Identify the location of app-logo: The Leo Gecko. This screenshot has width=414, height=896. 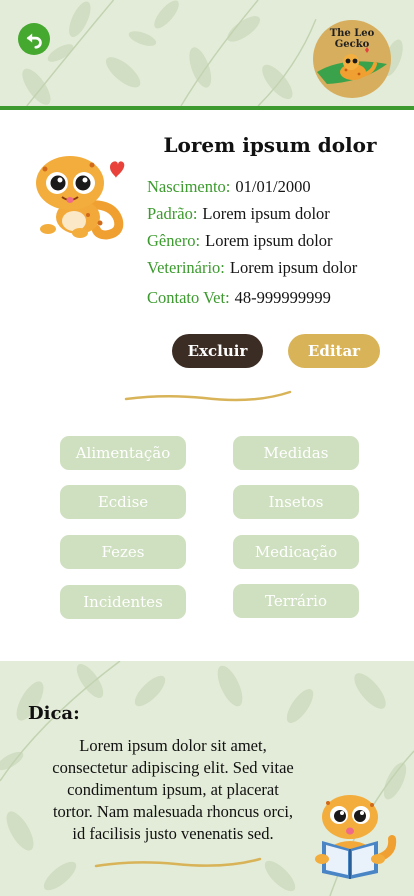
(352, 59).